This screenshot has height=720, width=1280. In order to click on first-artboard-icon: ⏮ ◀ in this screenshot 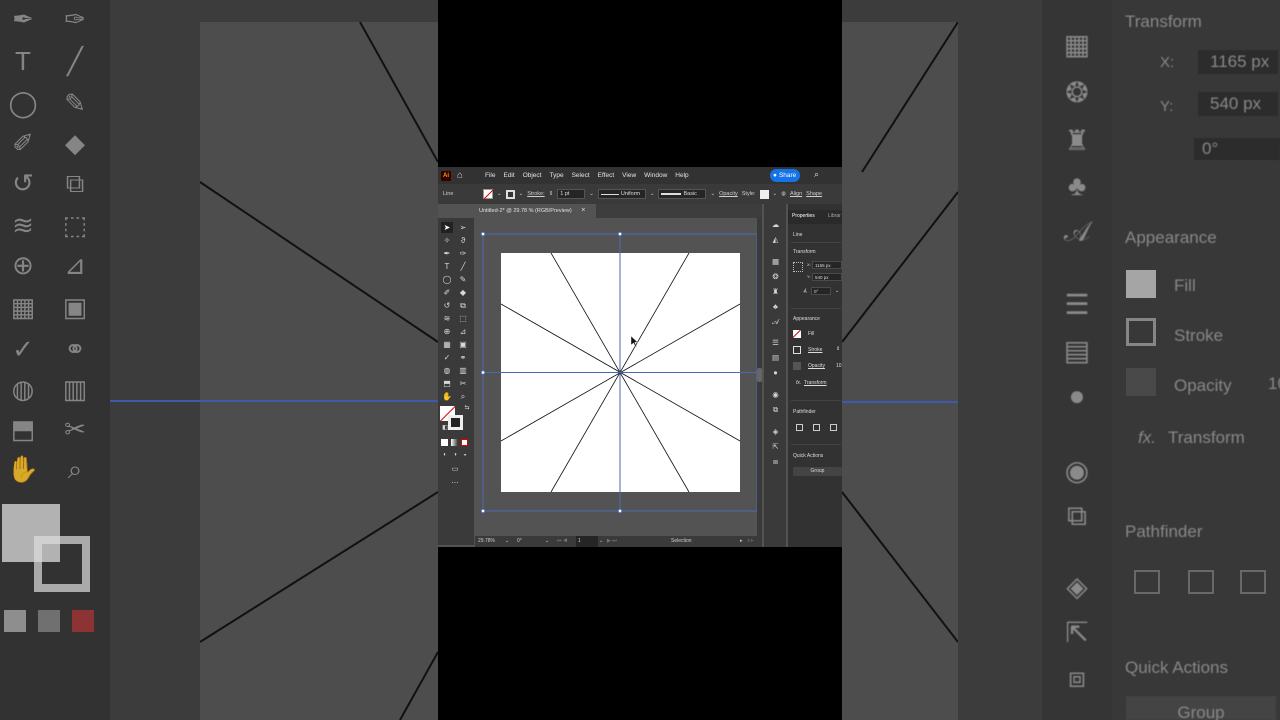, I will do `click(562, 541)`.